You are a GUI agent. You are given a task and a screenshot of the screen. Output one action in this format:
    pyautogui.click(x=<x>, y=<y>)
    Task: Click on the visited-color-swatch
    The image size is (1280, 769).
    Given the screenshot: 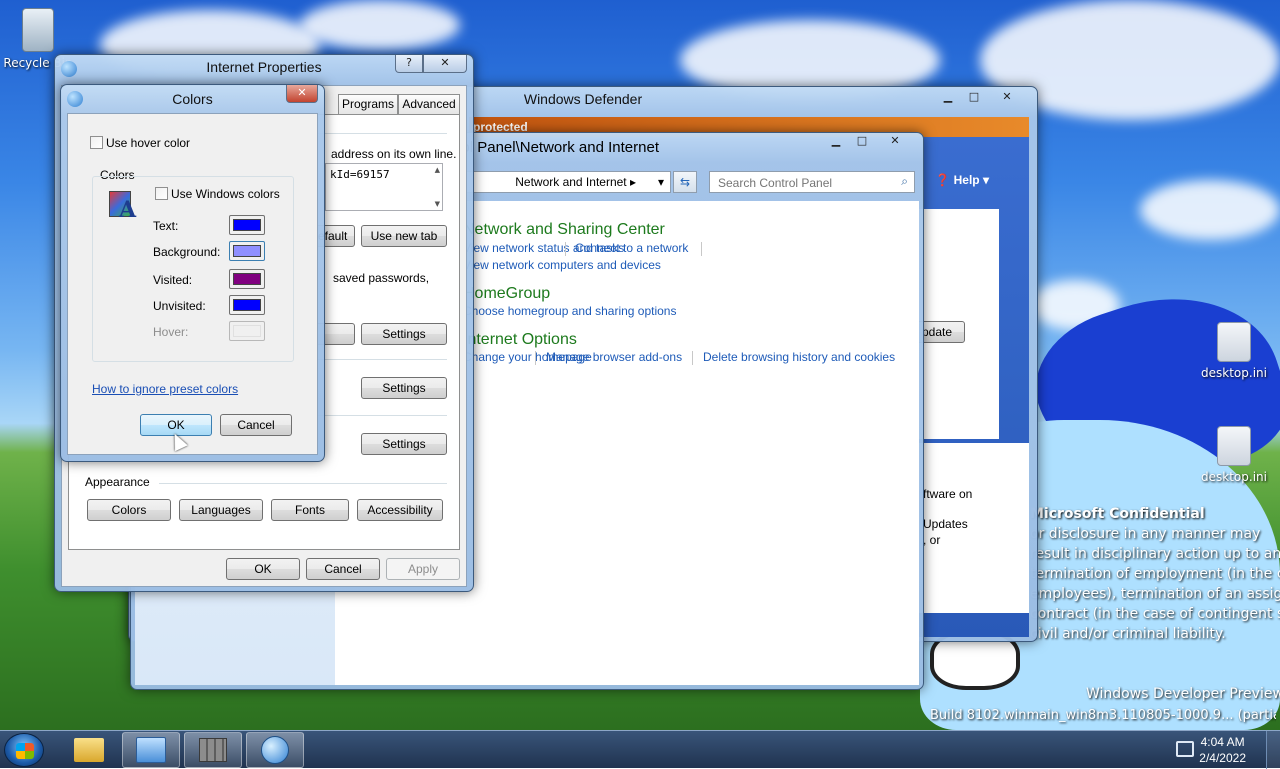 What is the action you would take?
    pyautogui.click(x=247, y=279)
    